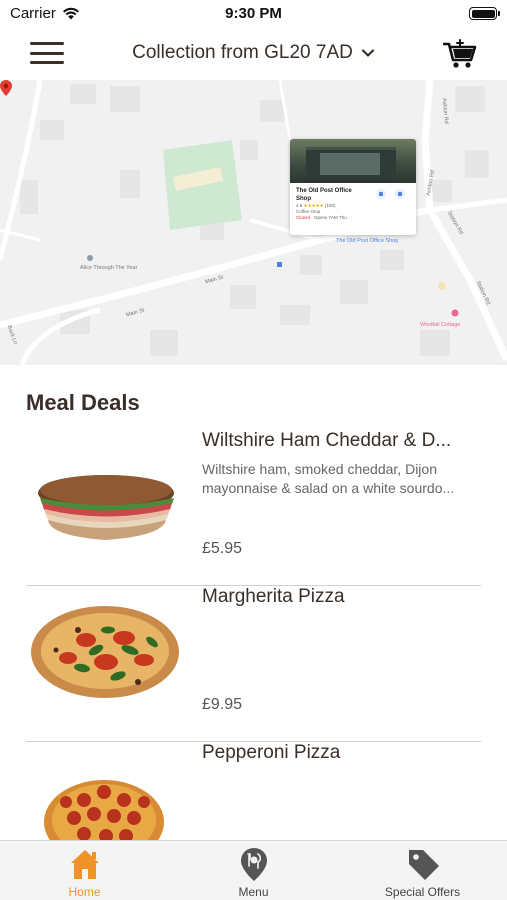  I want to click on map-marker-icon, so click(253, 864).